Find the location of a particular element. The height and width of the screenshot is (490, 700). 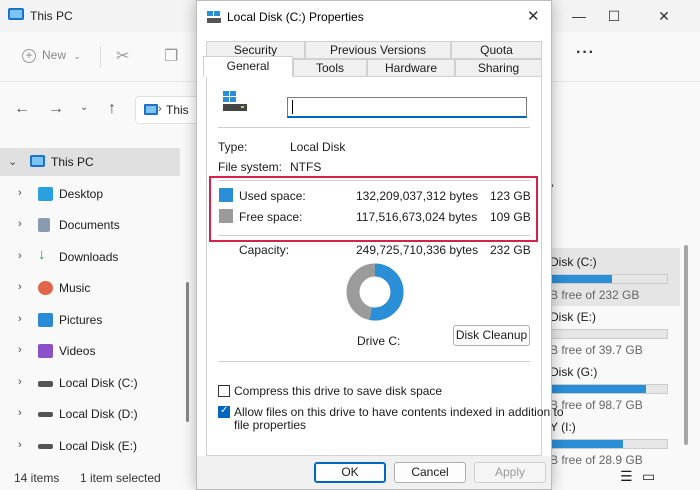

drive-tile-i: Y (I:) B free of 28.9 GB is located at coordinates (614, 442).